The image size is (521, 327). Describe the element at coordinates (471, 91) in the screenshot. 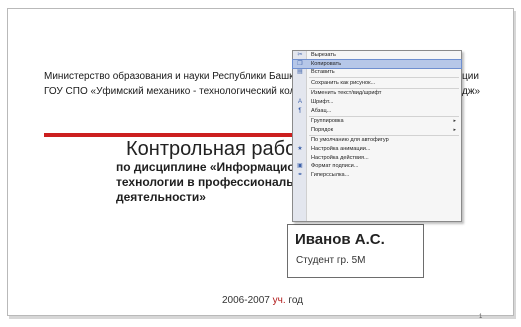

I see `ministry-line-2-tail: дж»` at that location.